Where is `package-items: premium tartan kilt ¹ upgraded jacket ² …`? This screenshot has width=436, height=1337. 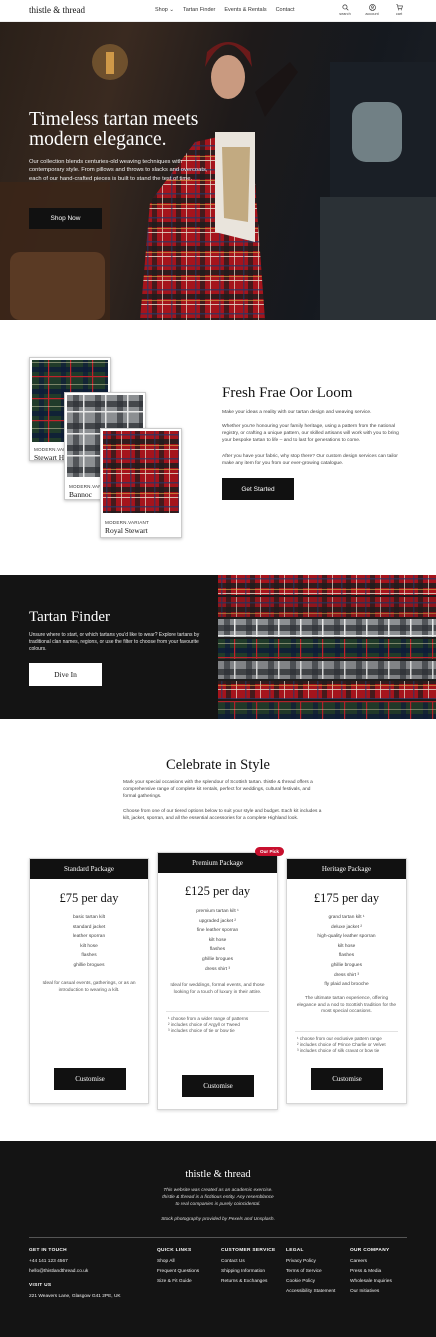
package-items: premium tartan kilt ¹ upgraded jacket ² … is located at coordinates (217, 940).